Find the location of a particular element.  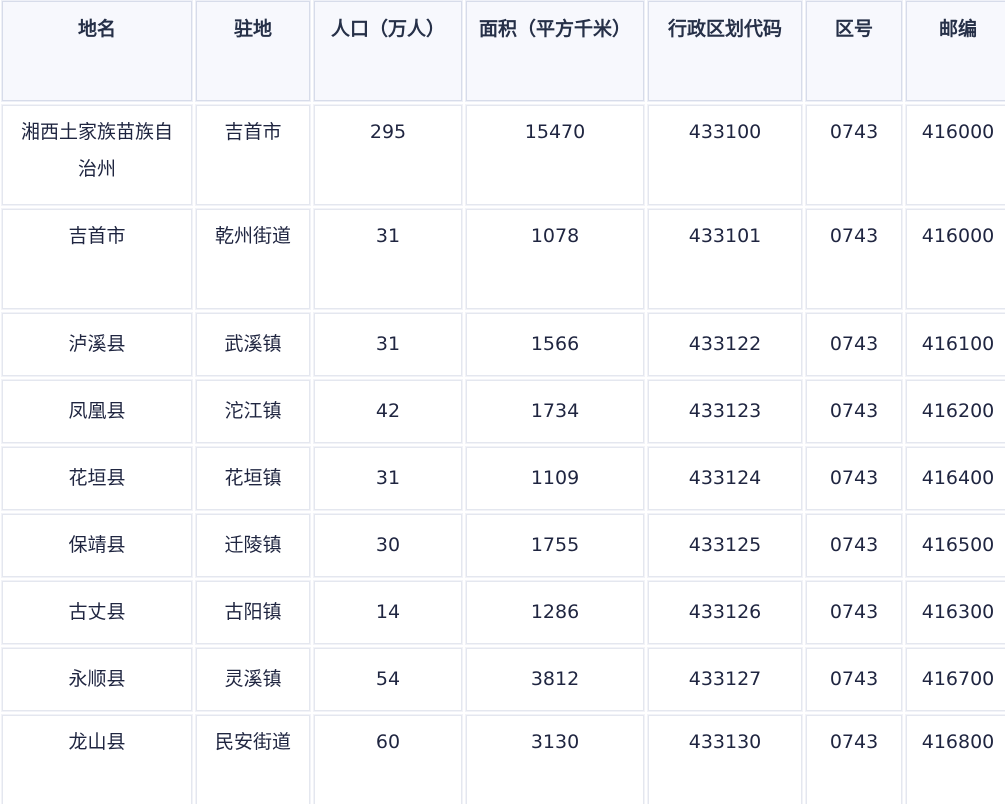

cell-area: 1109 is located at coordinates (555, 478).